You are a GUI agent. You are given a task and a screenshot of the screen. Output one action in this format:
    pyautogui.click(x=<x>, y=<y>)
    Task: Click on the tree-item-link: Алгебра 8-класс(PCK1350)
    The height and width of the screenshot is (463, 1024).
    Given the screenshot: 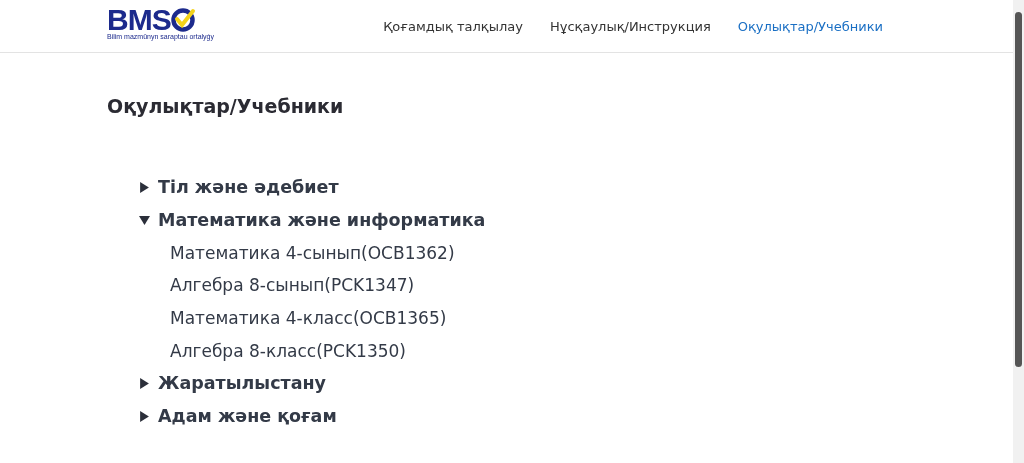 What is the action you would take?
    pyautogui.click(x=576, y=351)
    